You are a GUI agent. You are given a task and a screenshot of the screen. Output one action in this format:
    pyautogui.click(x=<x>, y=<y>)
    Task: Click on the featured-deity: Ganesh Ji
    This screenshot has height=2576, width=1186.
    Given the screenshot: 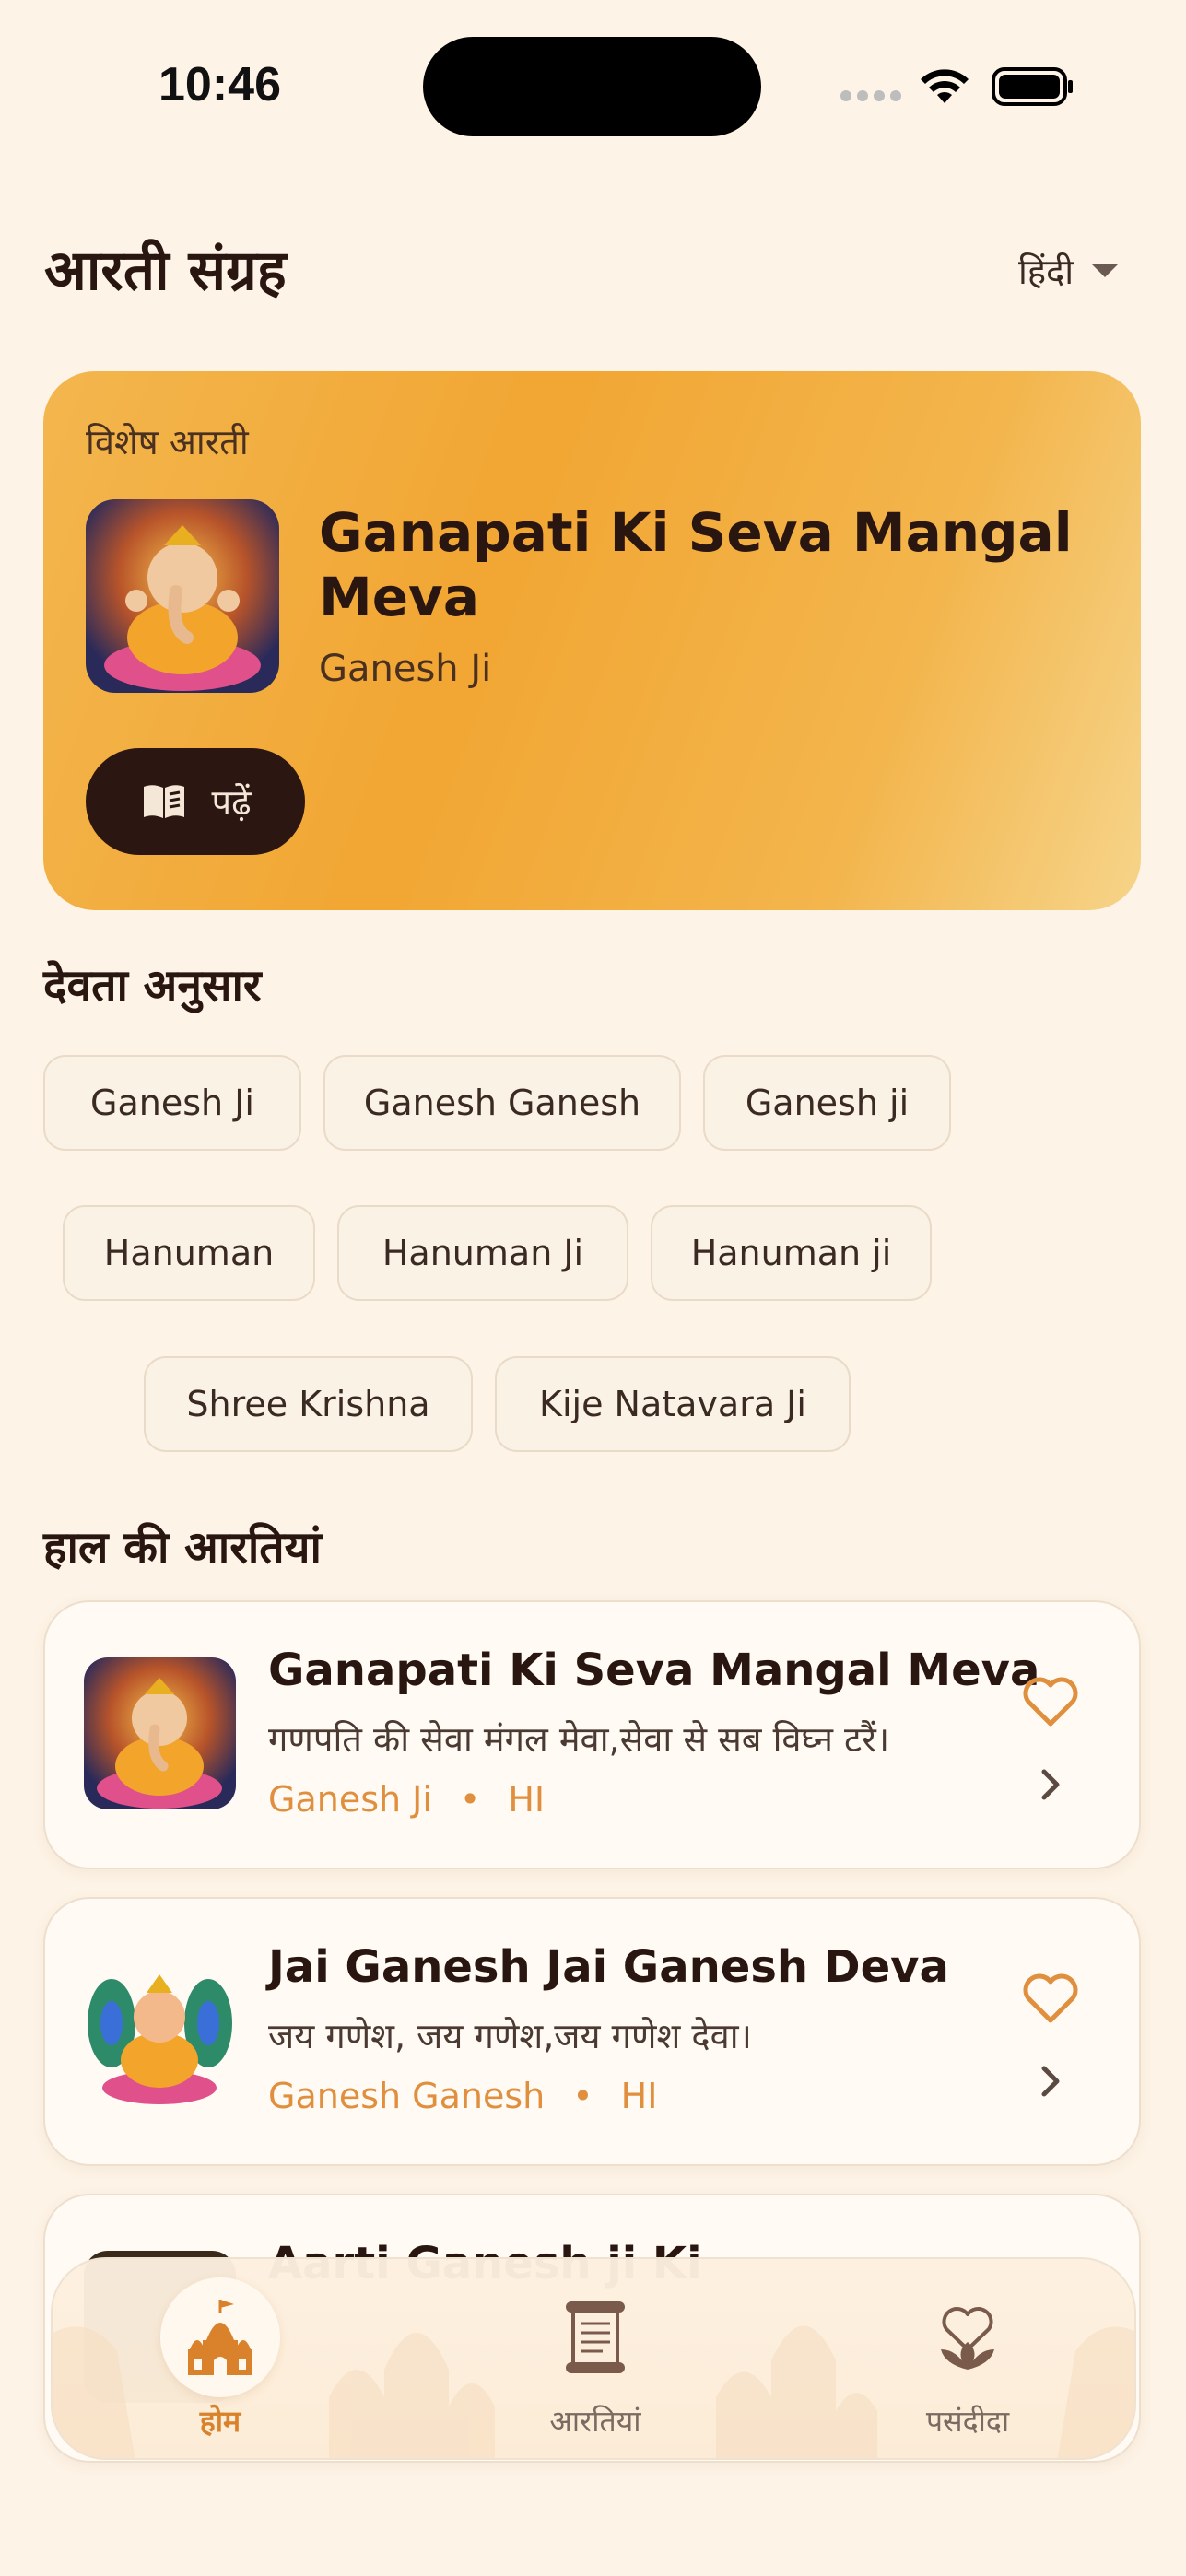 What is the action you would take?
    pyautogui.click(x=405, y=669)
    